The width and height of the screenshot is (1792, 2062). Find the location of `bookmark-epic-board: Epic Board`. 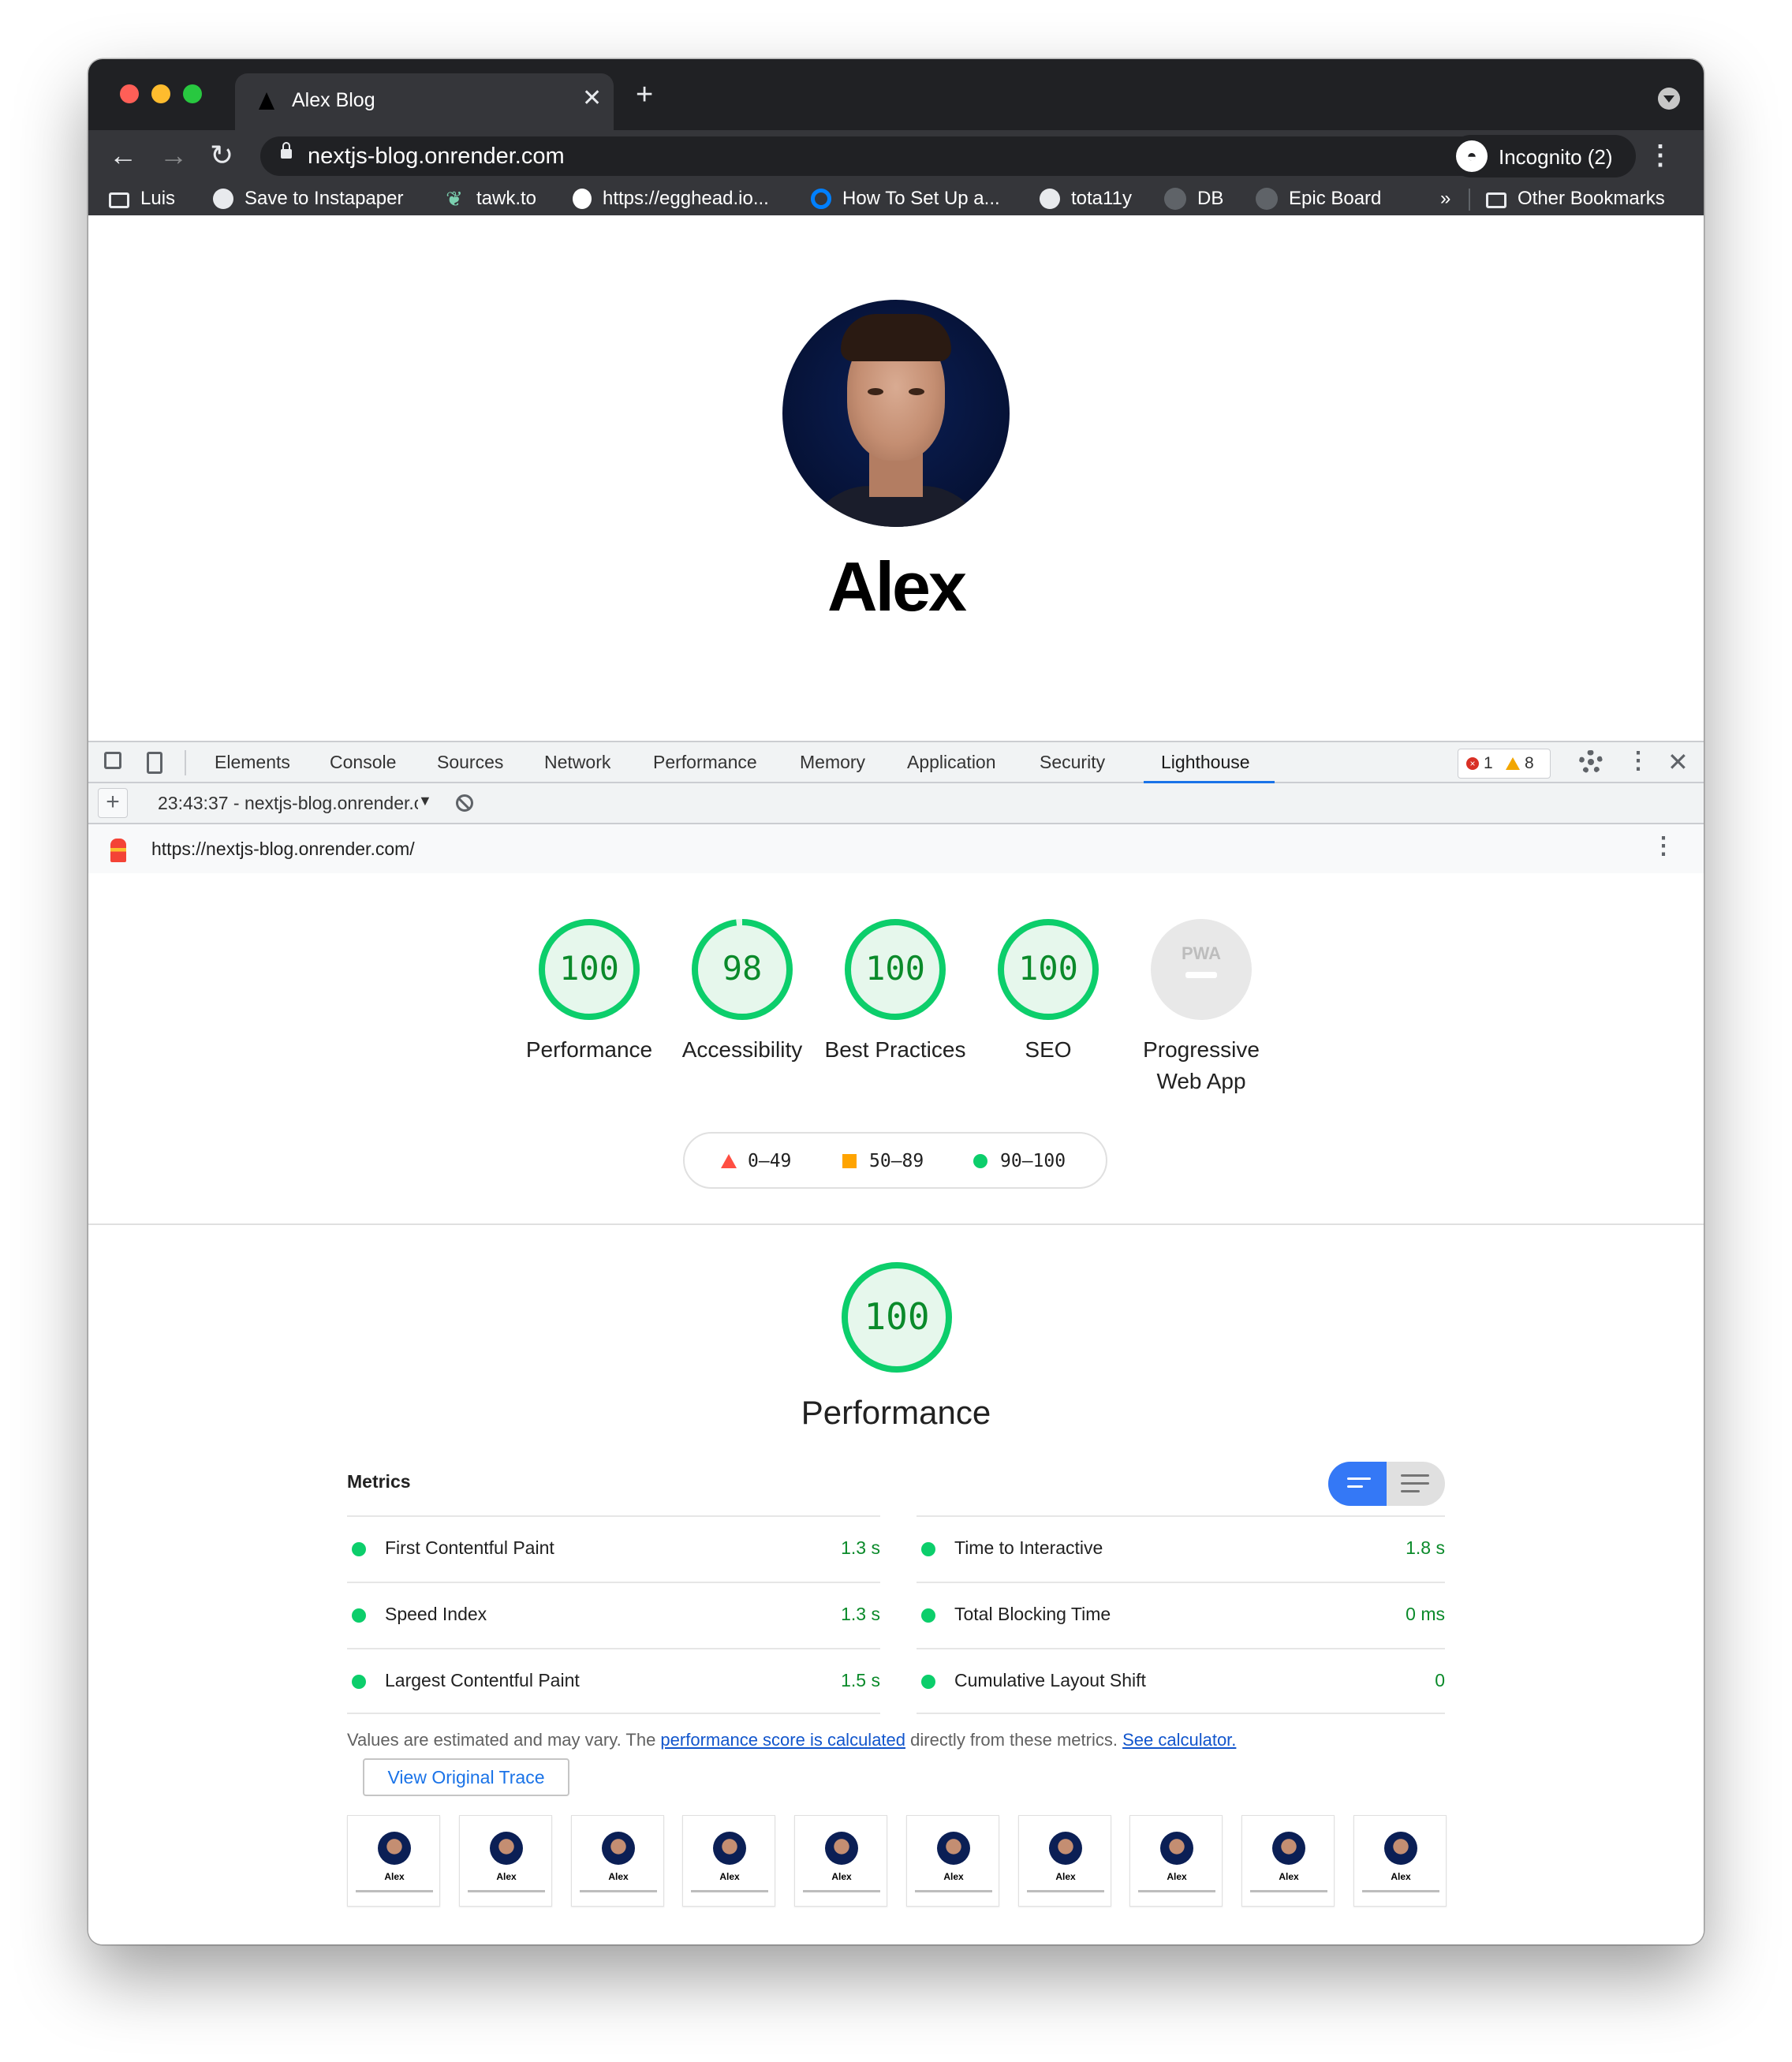

bookmark-epic-board: Epic Board is located at coordinates (1318, 198).